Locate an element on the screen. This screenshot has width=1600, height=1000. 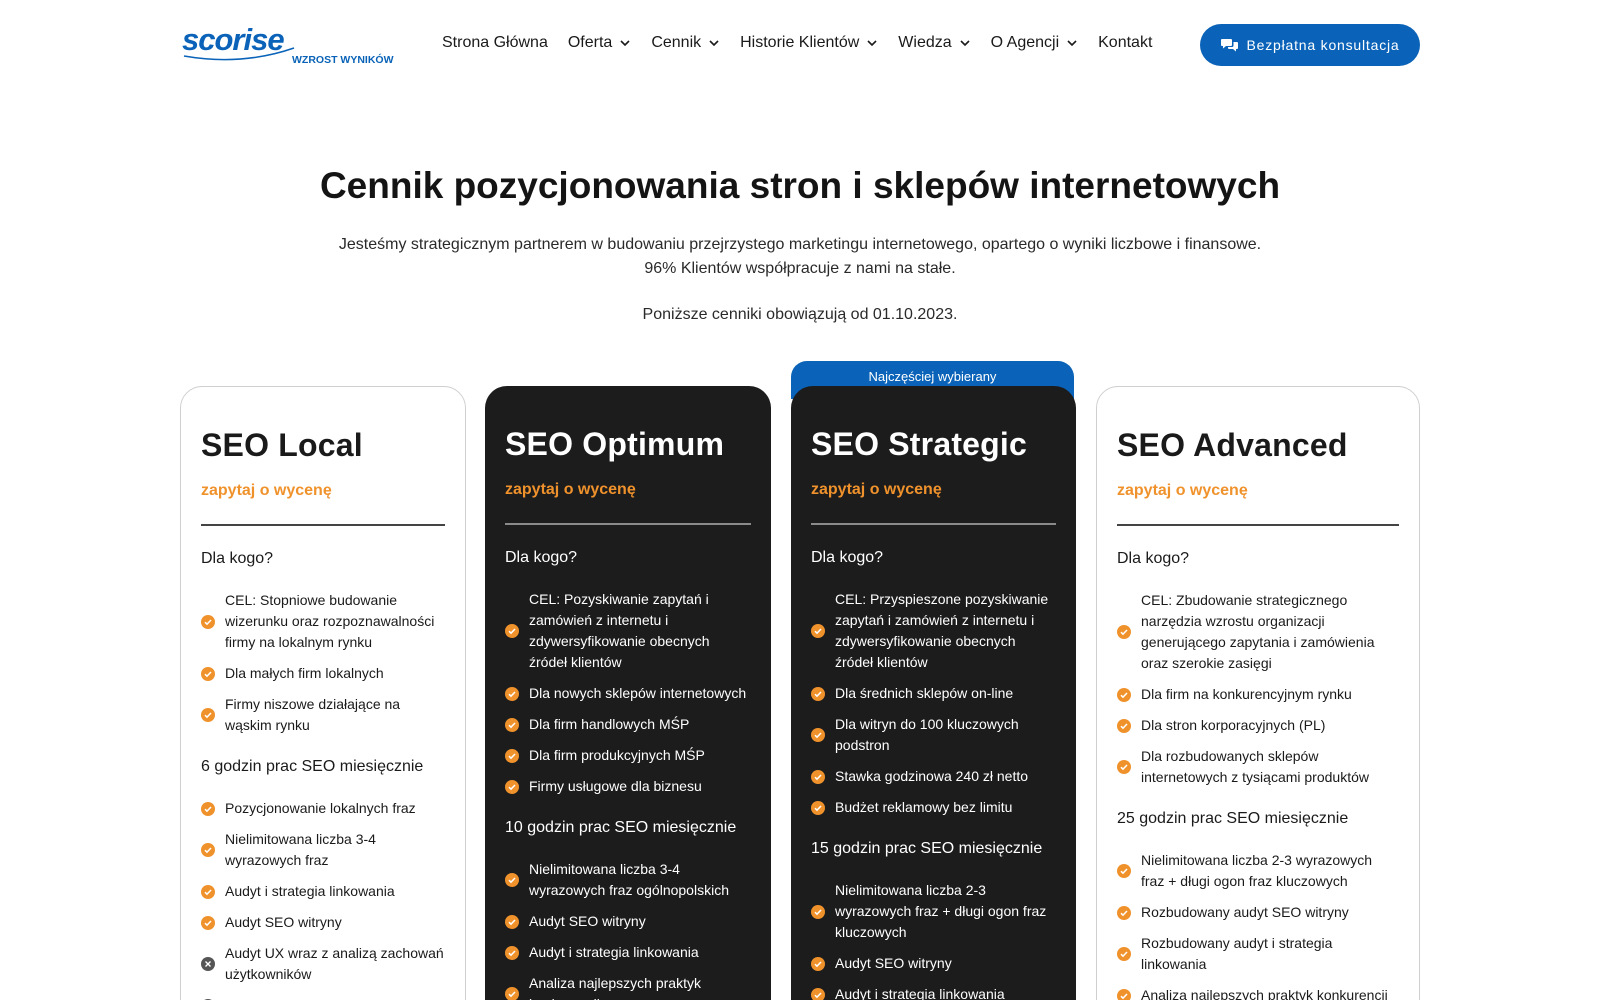
scorise-logo: scorise WZROST WYNIKÓW is located at coordinates (288, 46).